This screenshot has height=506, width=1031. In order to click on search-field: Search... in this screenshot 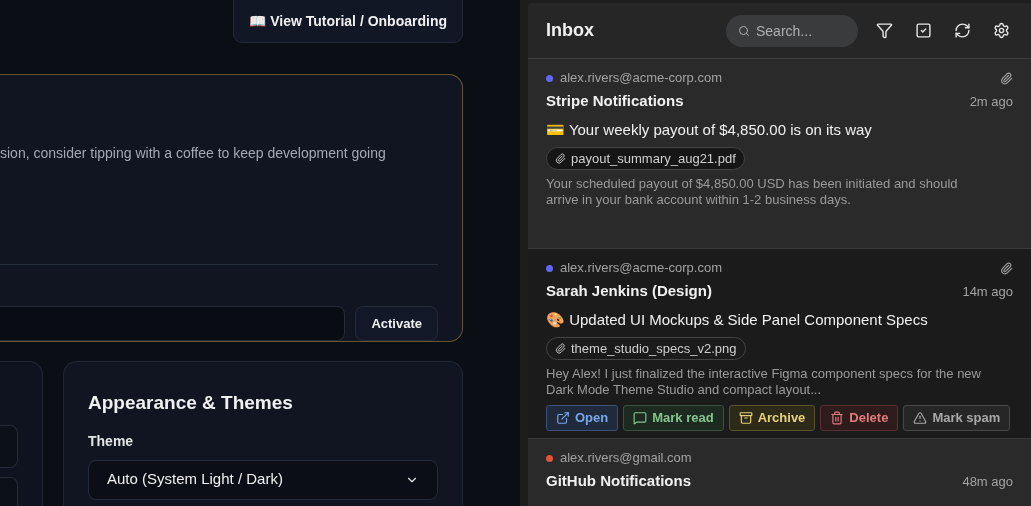, I will do `click(792, 30)`.